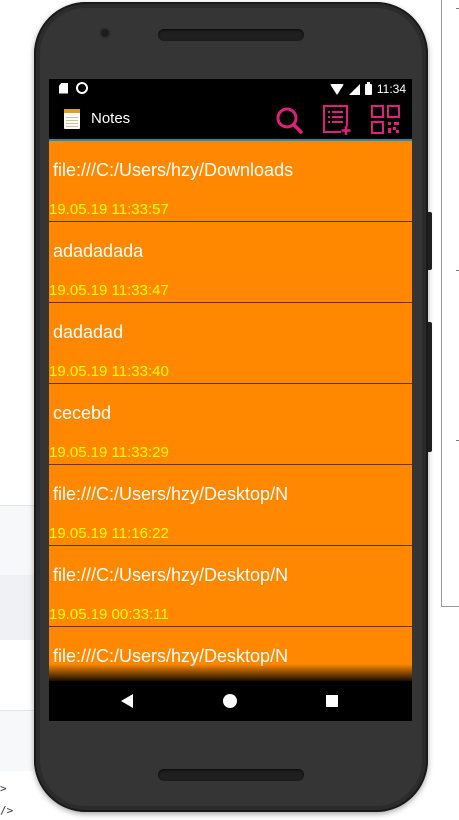 The width and height of the screenshot is (459, 820). I want to click on volume-button, so click(430, 387).